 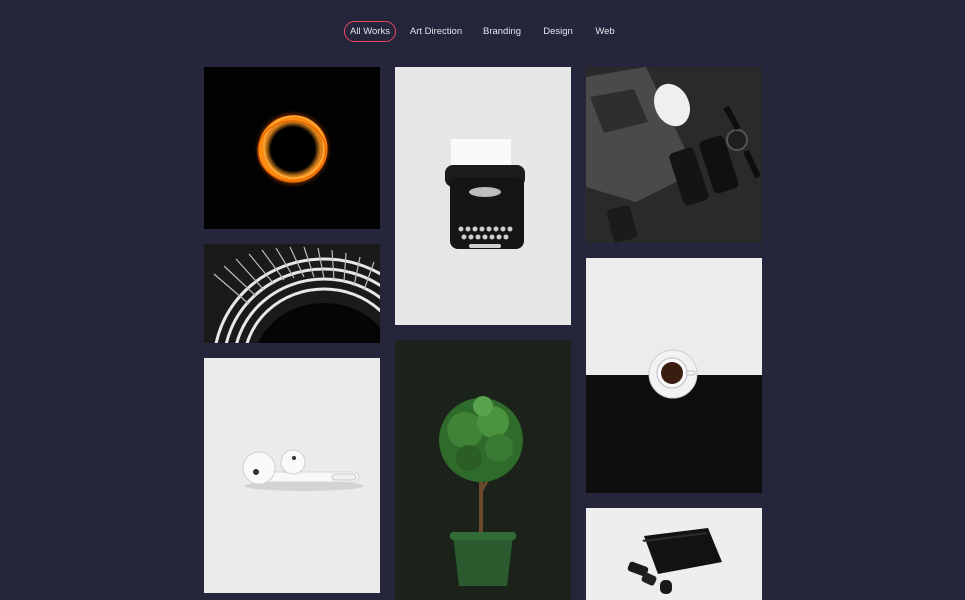 What do you see at coordinates (436, 31) in the screenshot?
I see `filter-art-direction: Art Direction` at bounding box center [436, 31].